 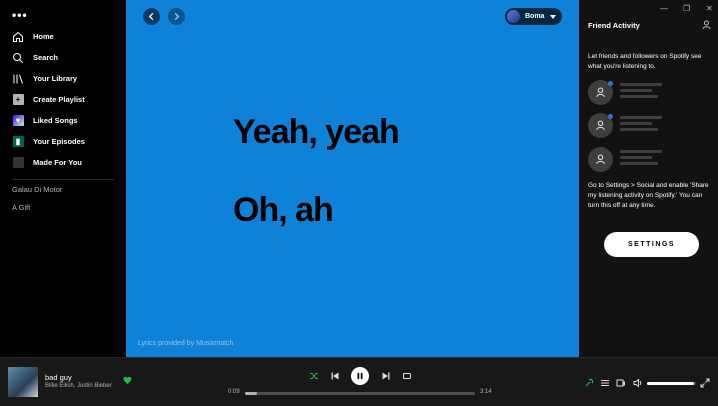 I want to click on chevron-left-icon, so click(x=151, y=16).